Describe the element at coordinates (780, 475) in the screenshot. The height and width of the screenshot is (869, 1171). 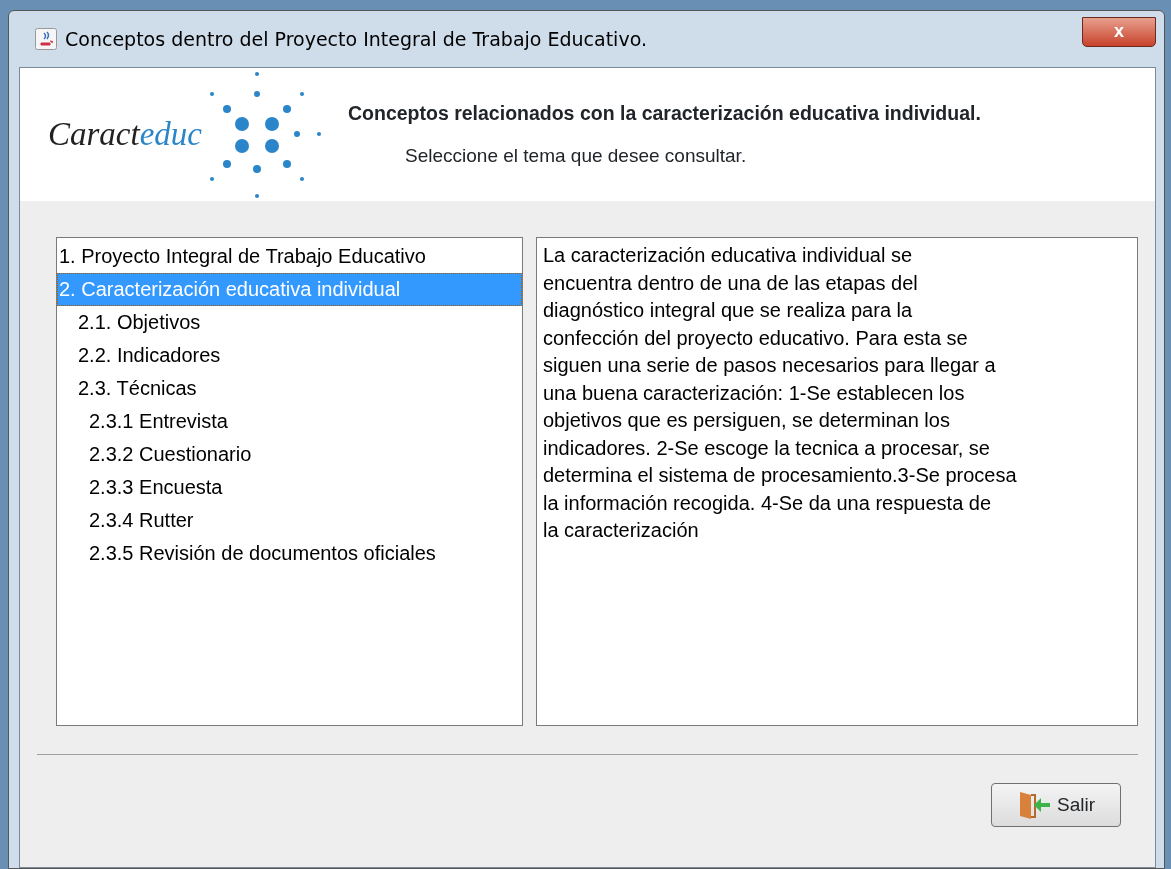
I see `description-line: determina el sistema de procesamiento.3-Se procesa` at that location.